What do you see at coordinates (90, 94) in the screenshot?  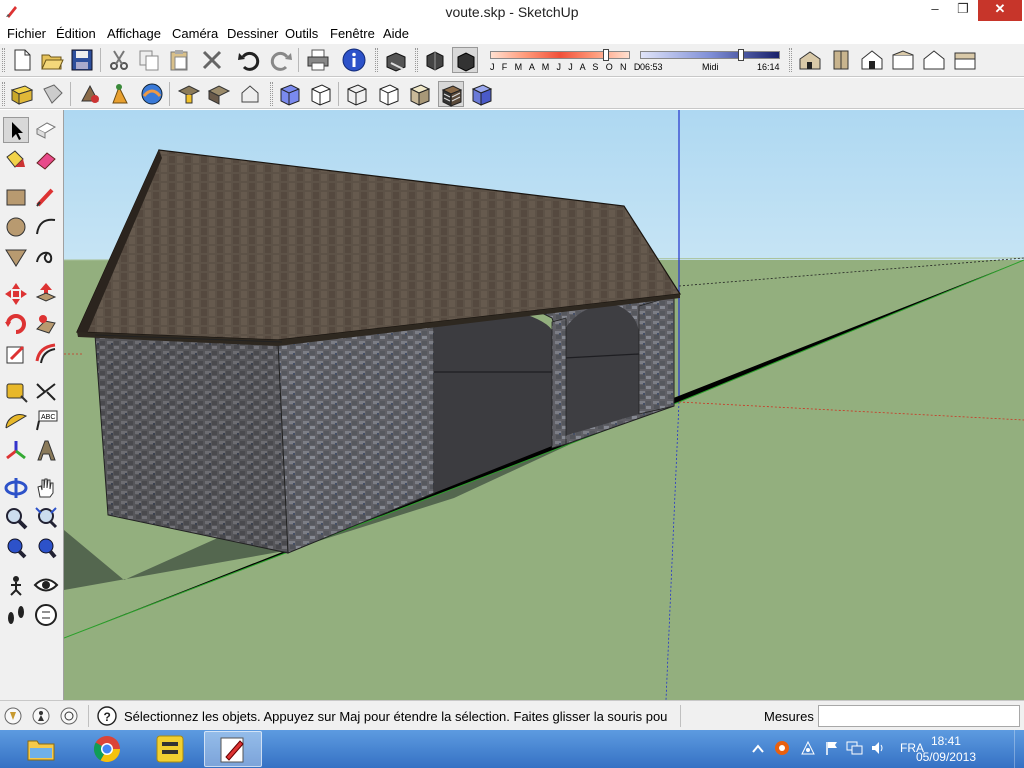 I see `add-location-icon` at bounding box center [90, 94].